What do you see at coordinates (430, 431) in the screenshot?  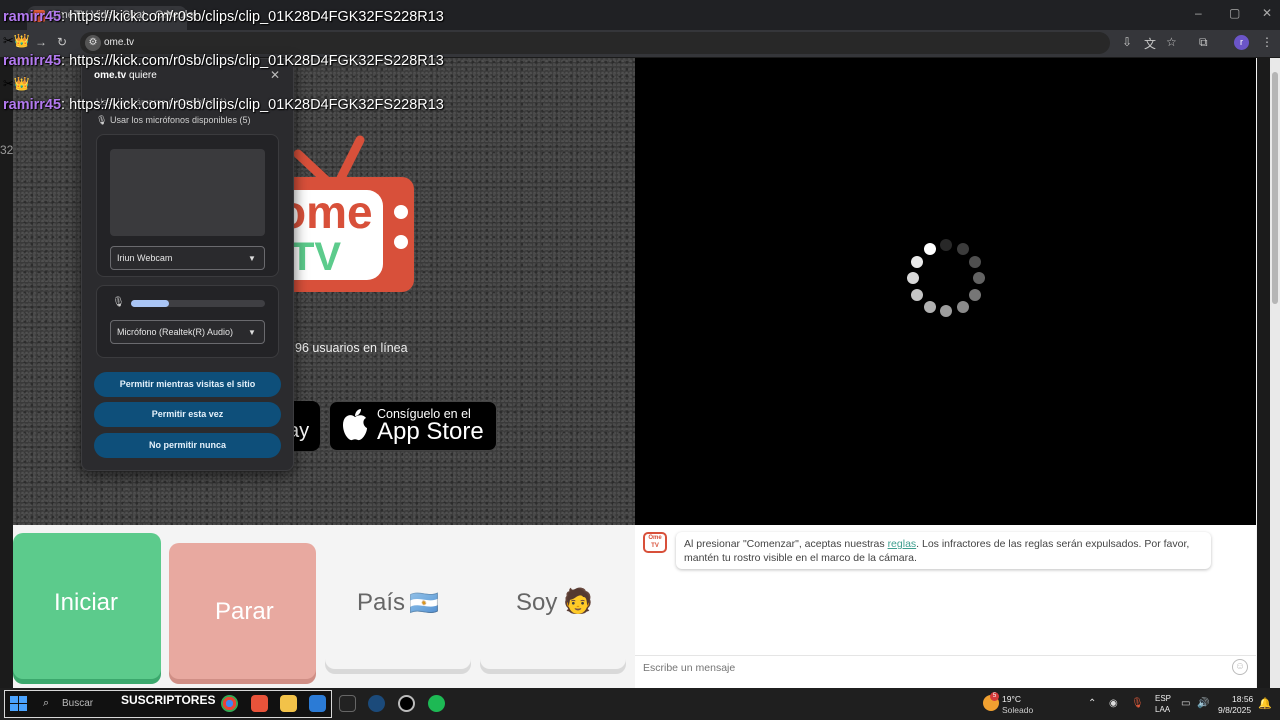 I see `app-store-big-label: App Store` at bounding box center [430, 431].